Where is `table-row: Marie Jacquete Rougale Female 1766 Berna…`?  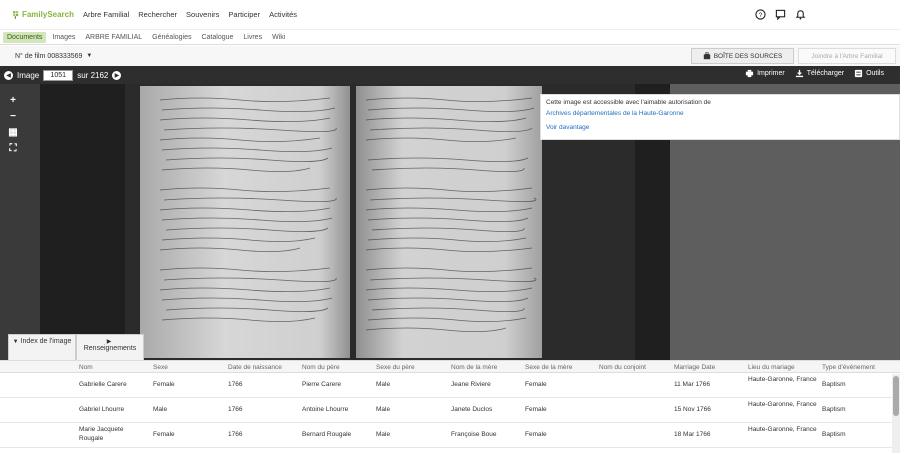
table-row: Marie Jacquete Rougale Female 1766 Berna… is located at coordinates (450, 435).